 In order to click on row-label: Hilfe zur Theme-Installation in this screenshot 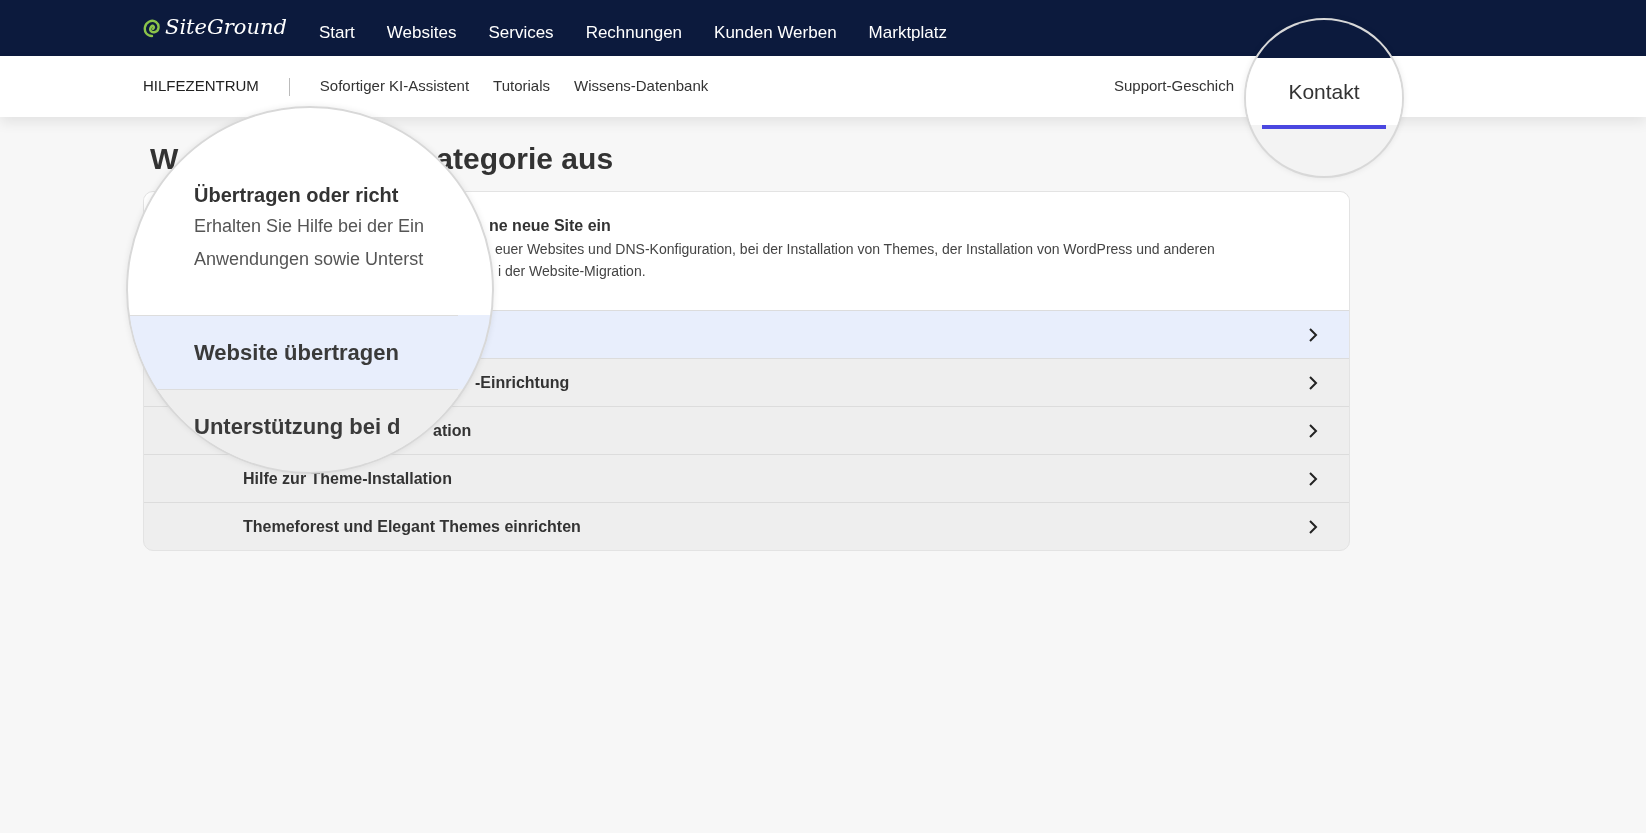, I will do `click(347, 478)`.